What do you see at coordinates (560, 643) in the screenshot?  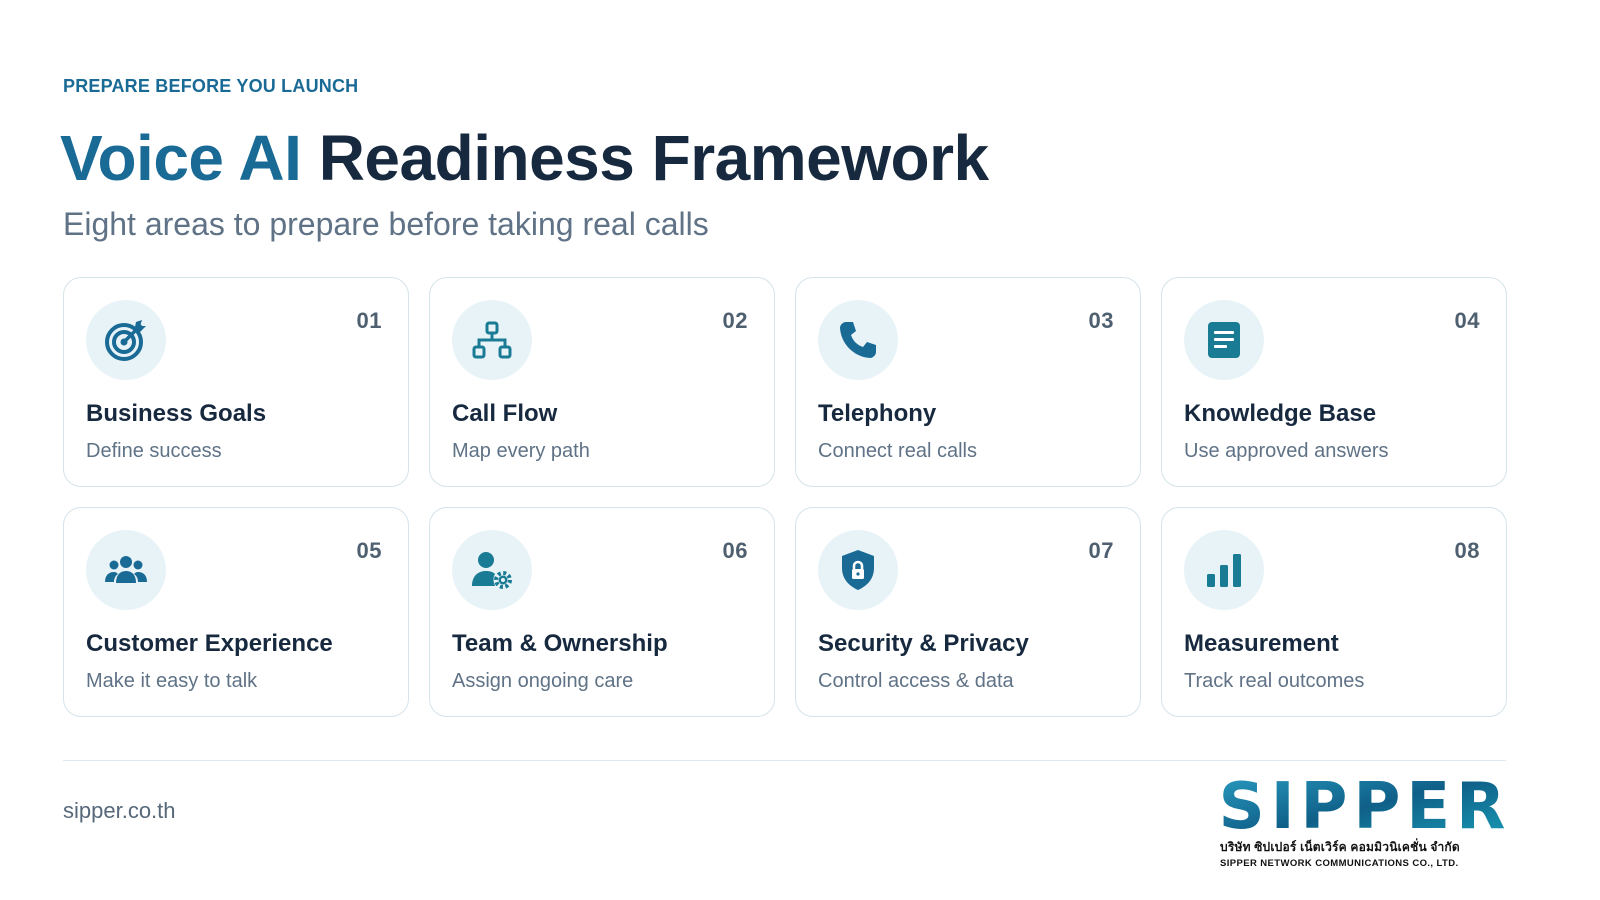 I see `card-title: Team & Ownership` at bounding box center [560, 643].